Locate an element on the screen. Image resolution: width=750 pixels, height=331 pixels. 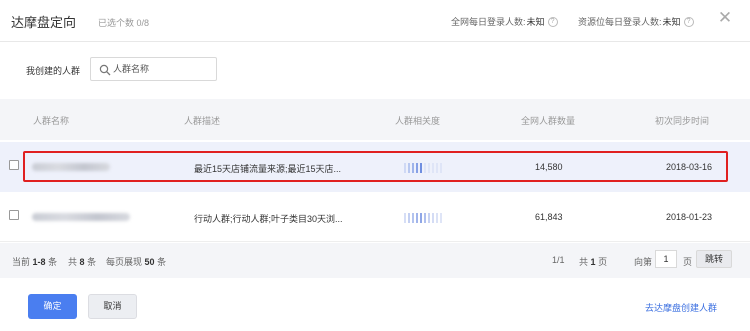
pagination-total-suffix: 条 is located at coordinates (92, 262).